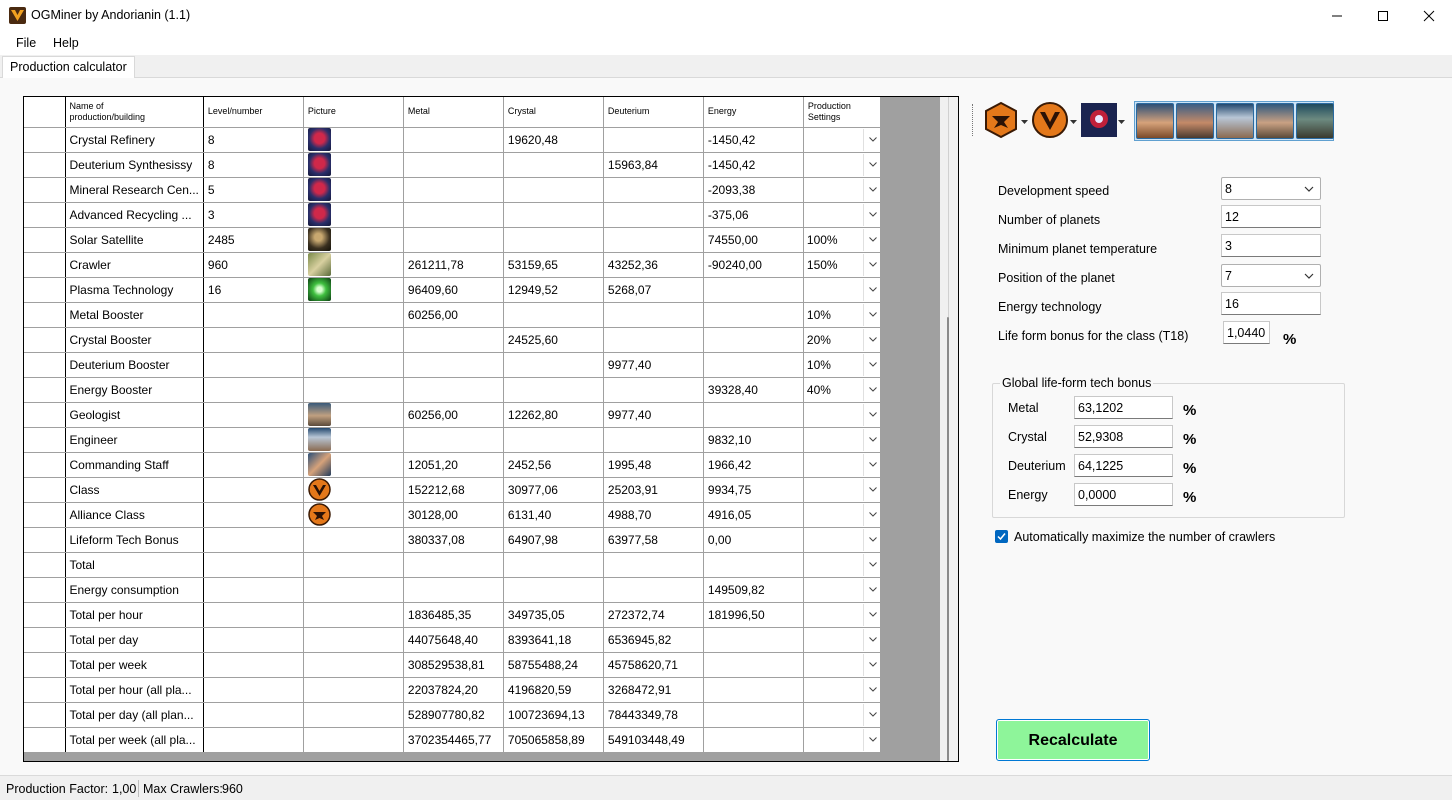 The width and height of the screenshot is (1452, 800). Describe the element at coordinates (1271, 188) in the screenshot. I see `development-speed-select: 8` at that location.